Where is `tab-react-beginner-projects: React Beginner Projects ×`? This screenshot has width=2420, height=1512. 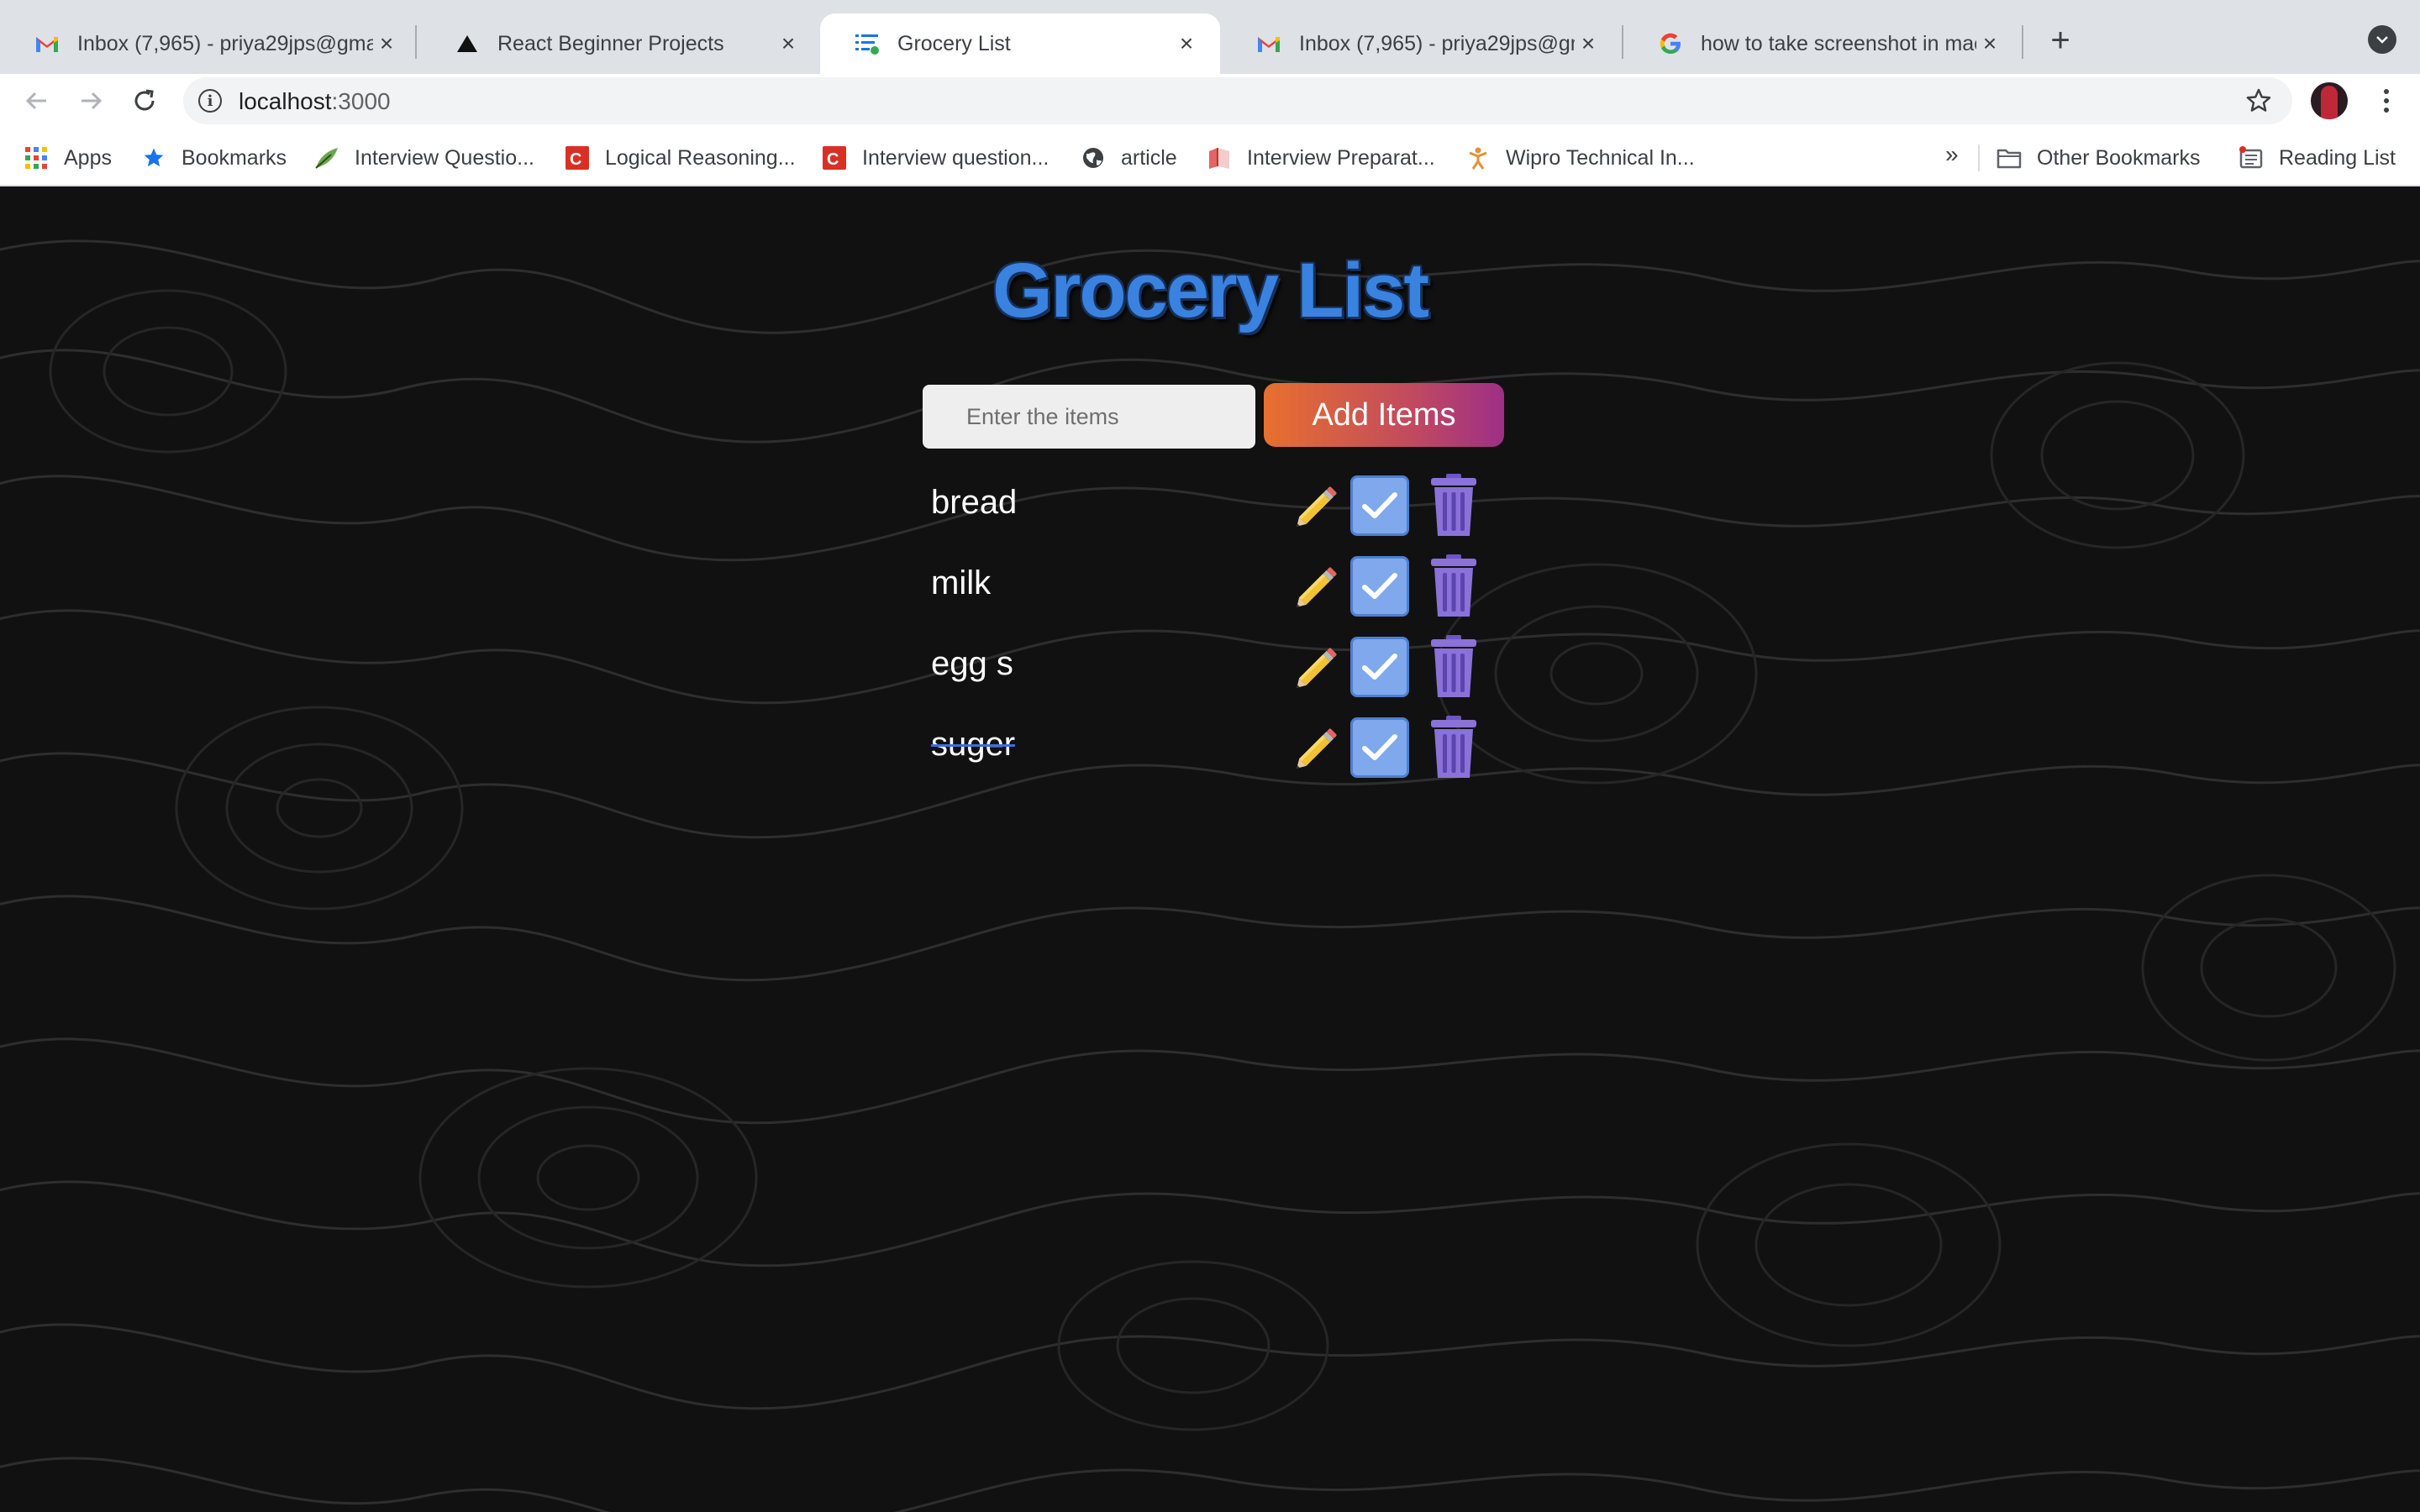
tab-react-beginner-projects: React Beginner Projects × is located at coordinates (621, 43).